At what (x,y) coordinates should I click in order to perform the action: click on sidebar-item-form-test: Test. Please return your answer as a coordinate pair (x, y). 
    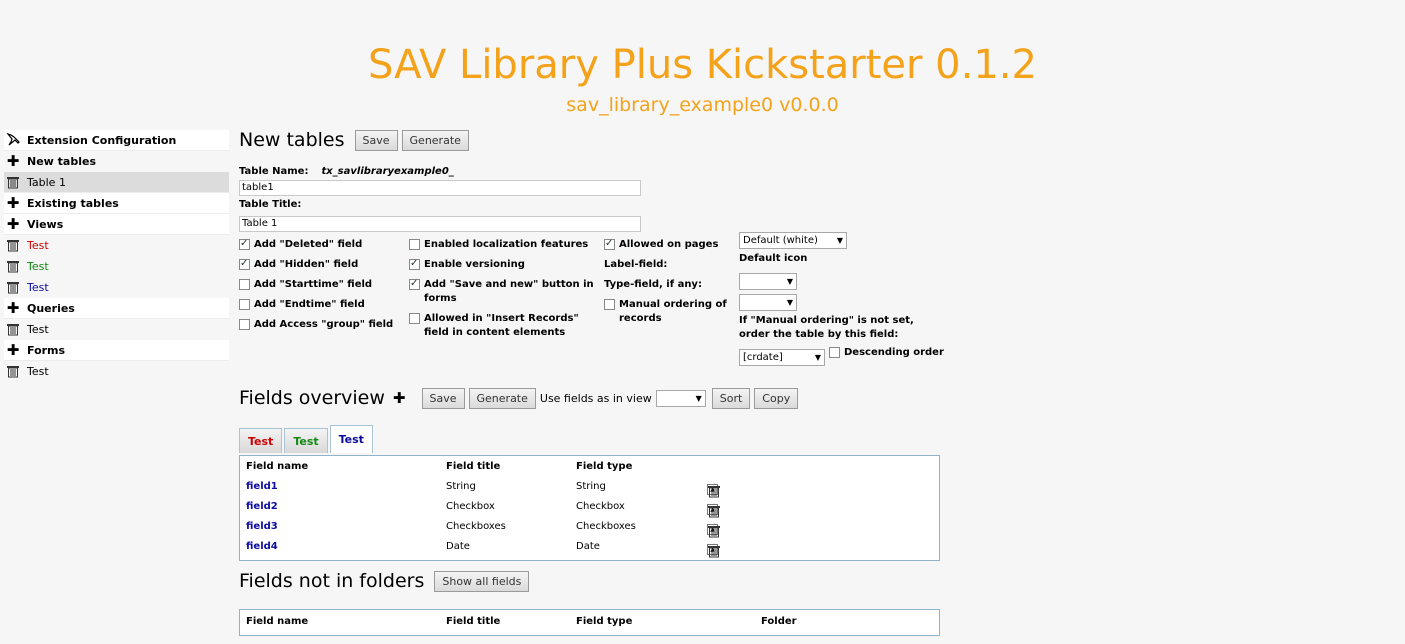
    Looking at the image, I should click on (116, 371).